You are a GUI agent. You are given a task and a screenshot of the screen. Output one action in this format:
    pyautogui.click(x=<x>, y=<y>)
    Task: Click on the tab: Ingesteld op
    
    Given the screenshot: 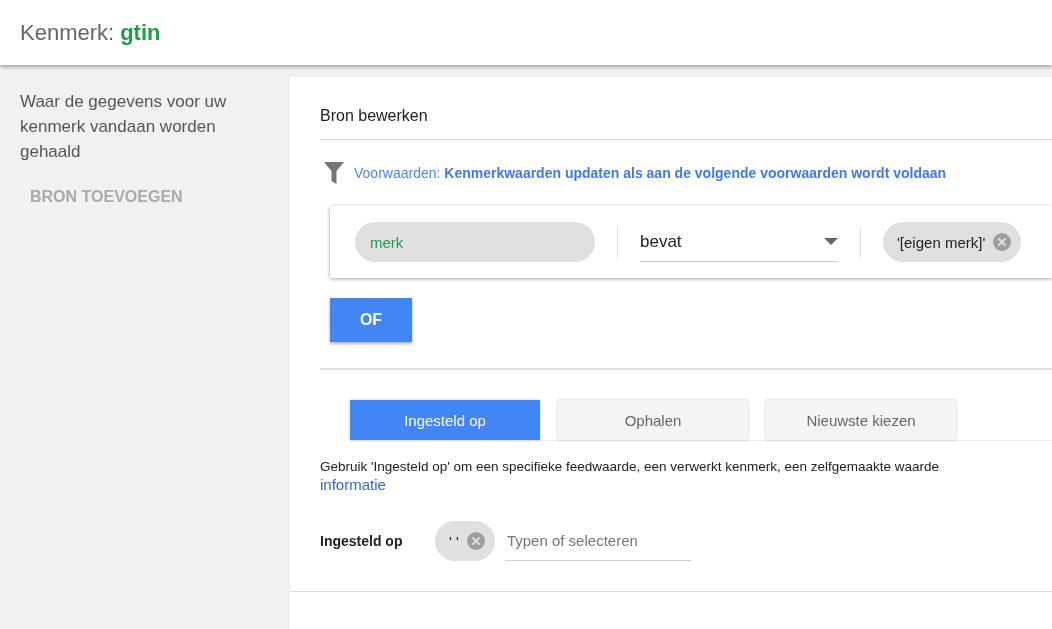 What is the action you would take?
    pyautogui.click(x=445, y=420)
    